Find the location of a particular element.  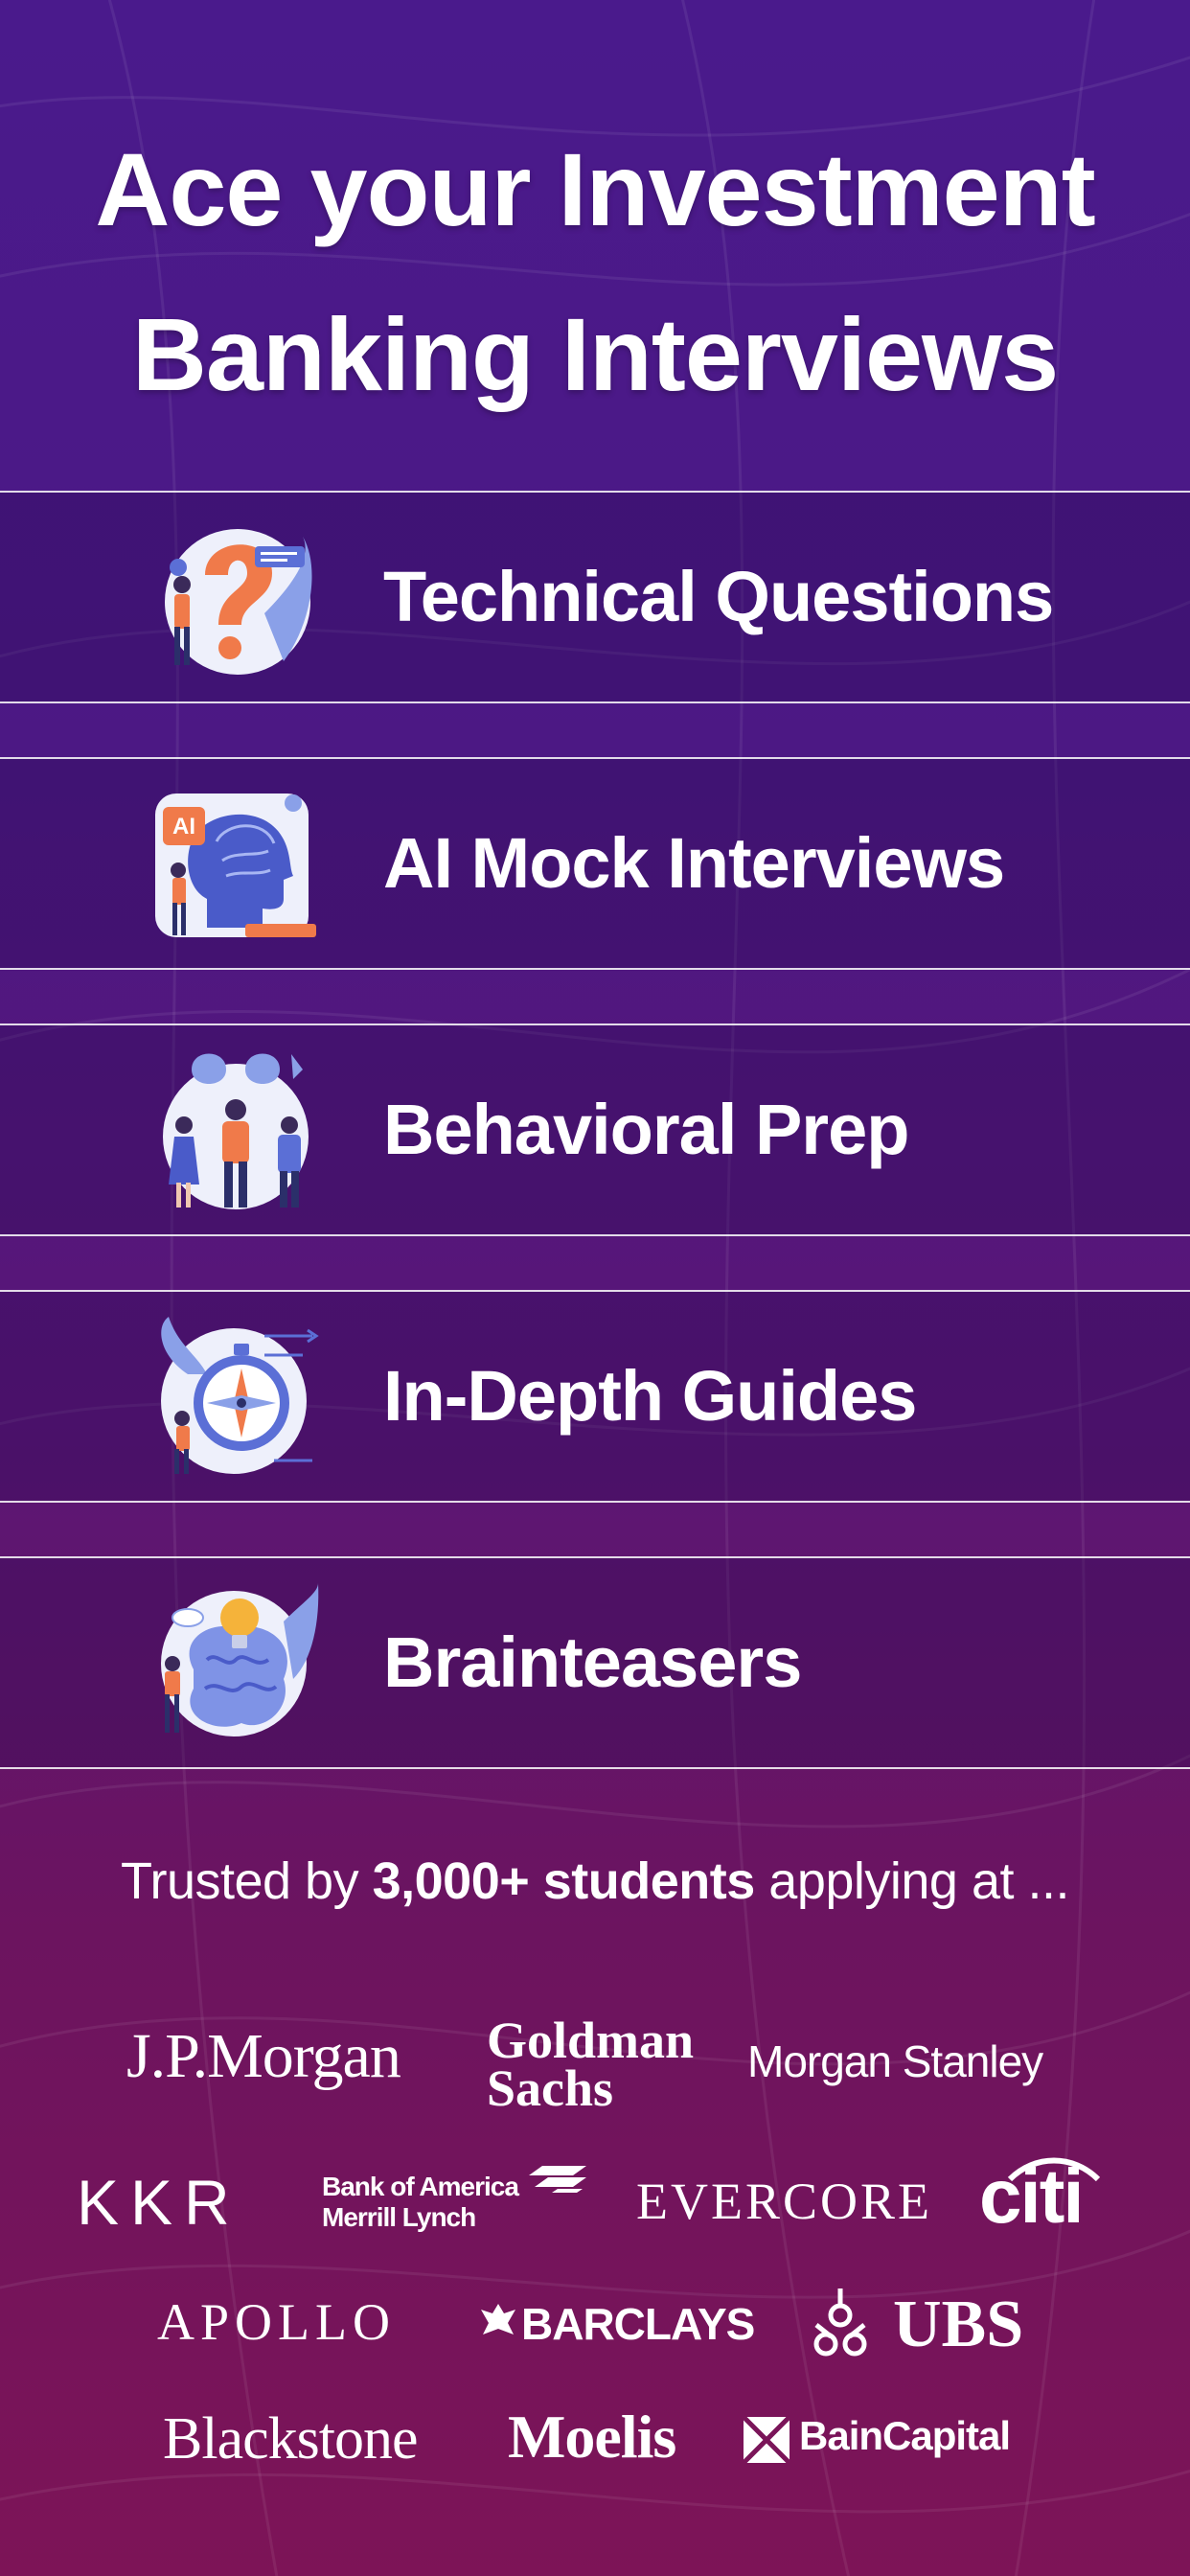

trusted-highlight: 3,000+ students is located at coordinates (564, 1881).